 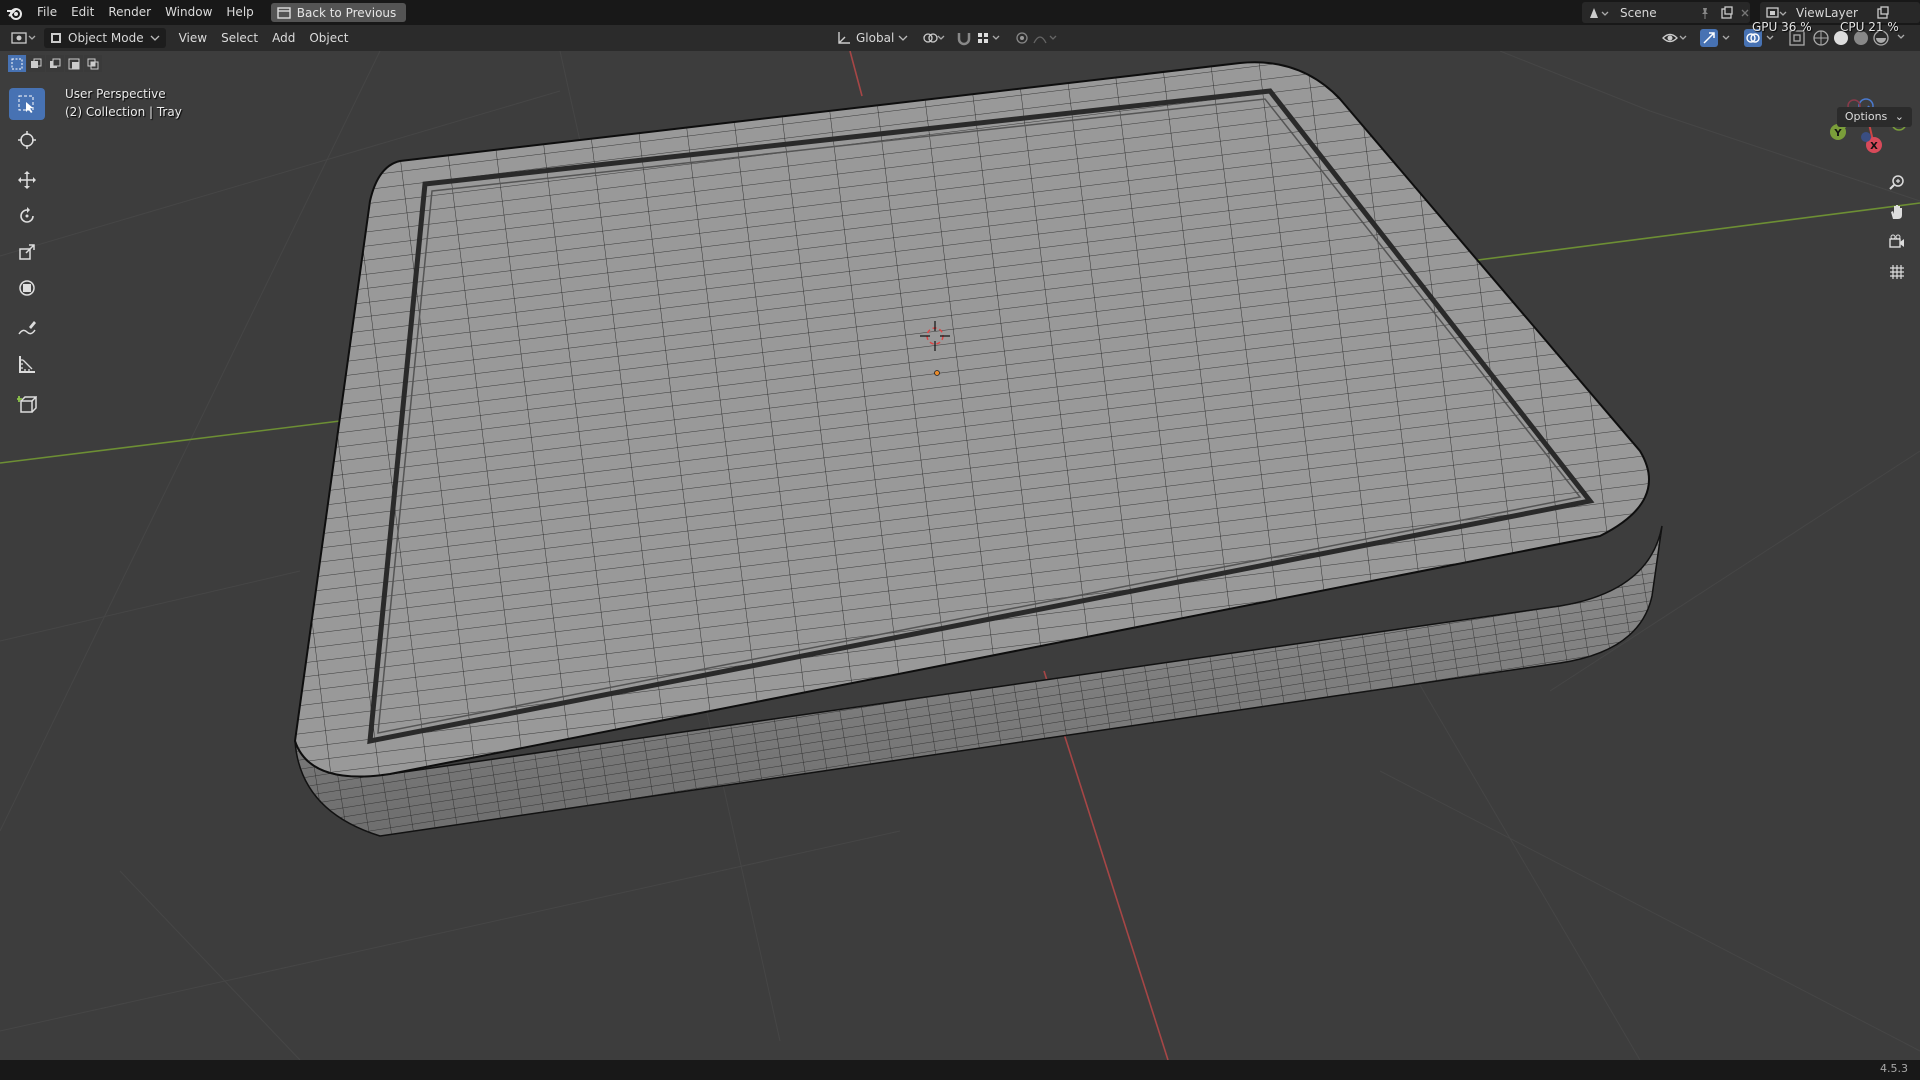 I want to click on scene-selector: Scene, so click(x=1666, y=12).